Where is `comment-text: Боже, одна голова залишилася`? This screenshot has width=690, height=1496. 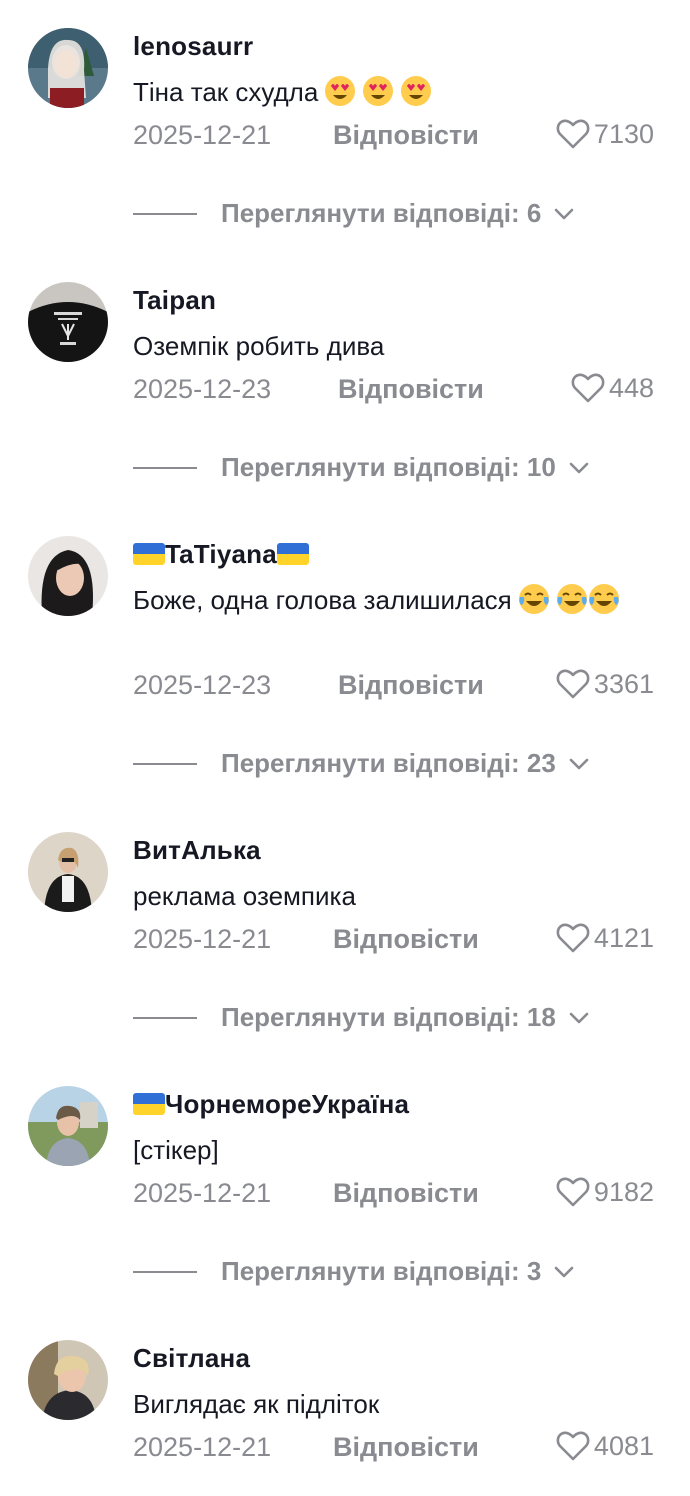
comment-text: Боже, одна голова залишилася is located at coordinates (398, 600).